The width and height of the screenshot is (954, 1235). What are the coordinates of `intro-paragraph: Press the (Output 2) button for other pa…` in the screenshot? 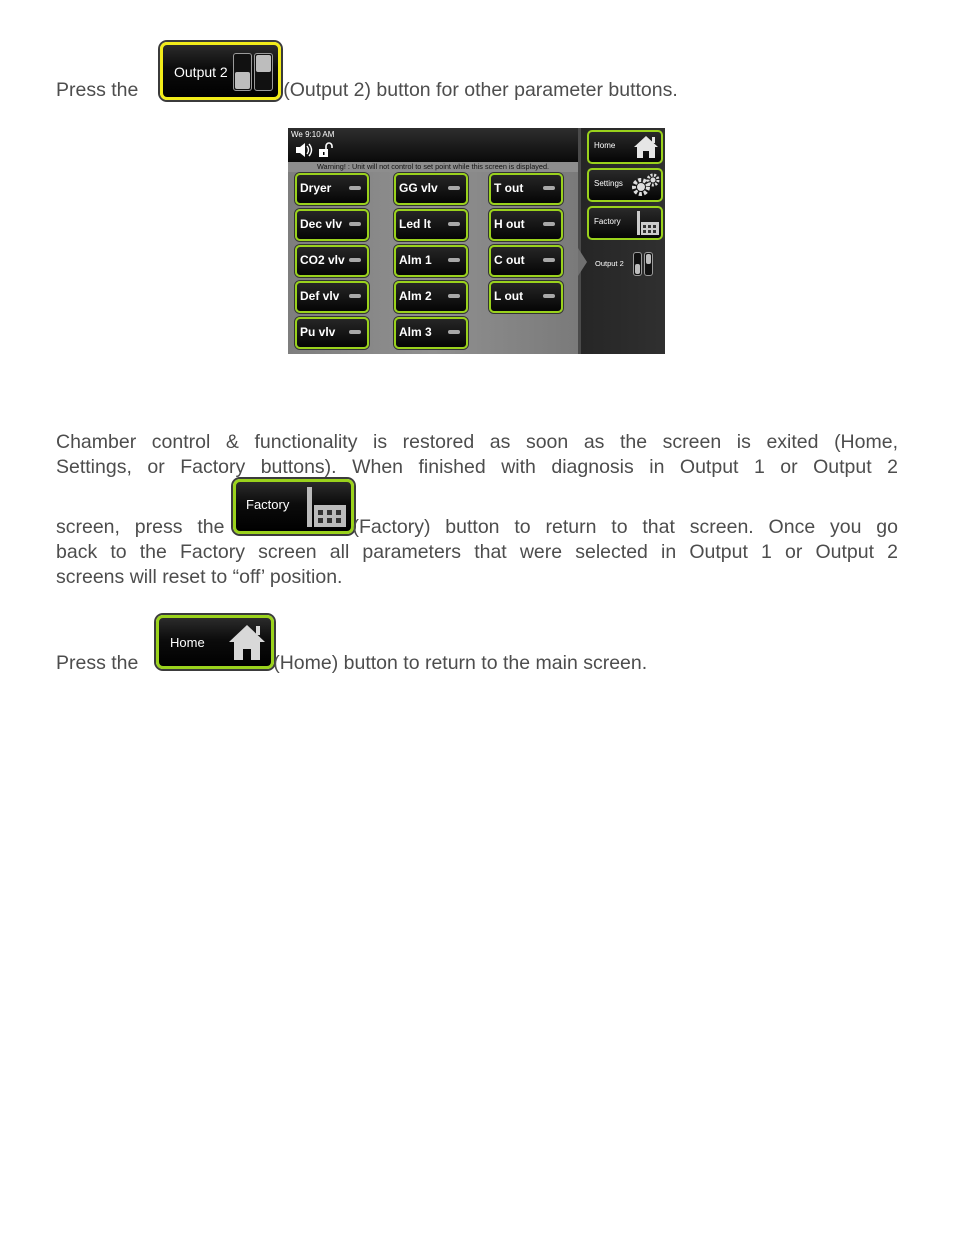 It's located at (477, 90).